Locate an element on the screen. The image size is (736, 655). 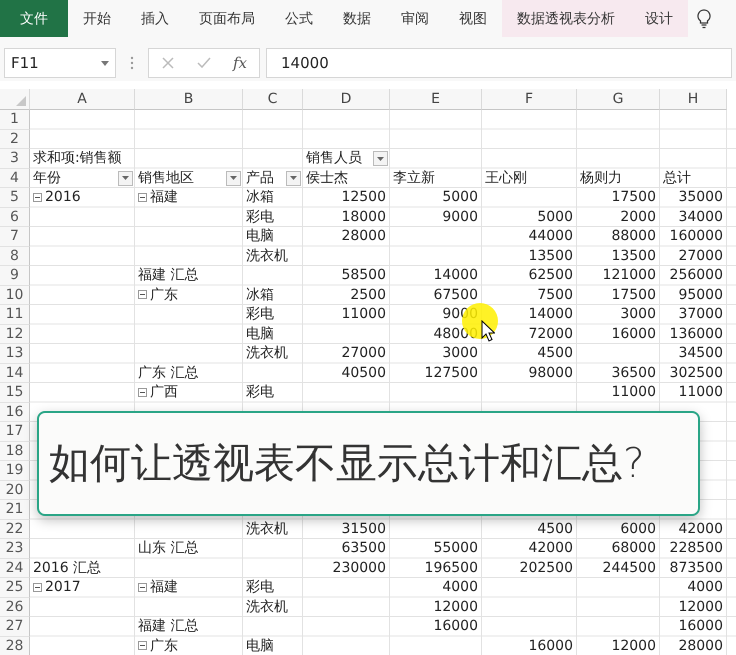
row-header: 23 is located at coordinates (15, 548).